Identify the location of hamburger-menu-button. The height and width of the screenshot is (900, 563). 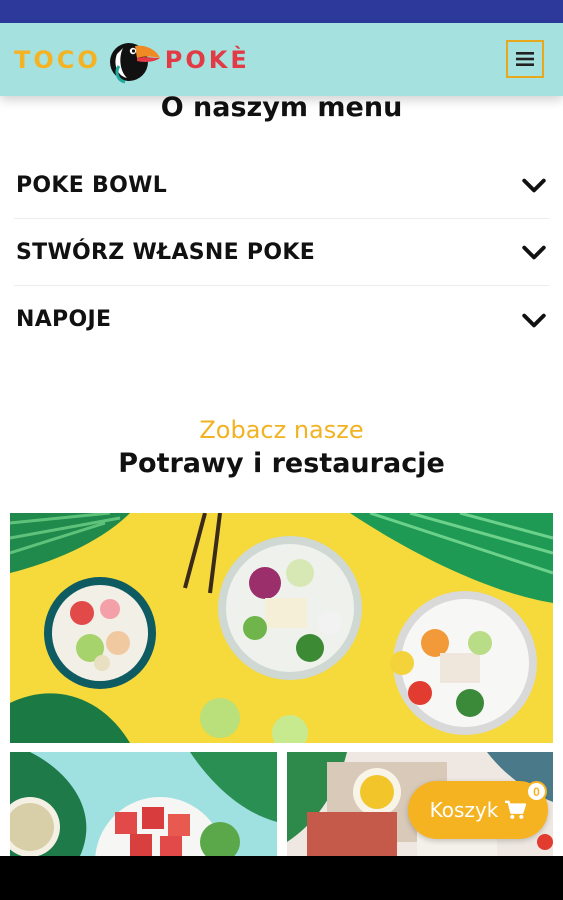
(525, 59).